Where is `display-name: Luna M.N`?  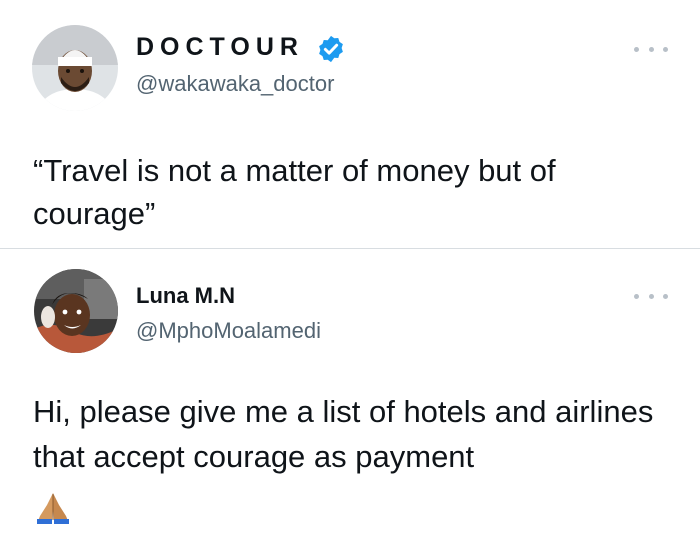
display-name: Luna M.N is located at coordinates (185, 296).